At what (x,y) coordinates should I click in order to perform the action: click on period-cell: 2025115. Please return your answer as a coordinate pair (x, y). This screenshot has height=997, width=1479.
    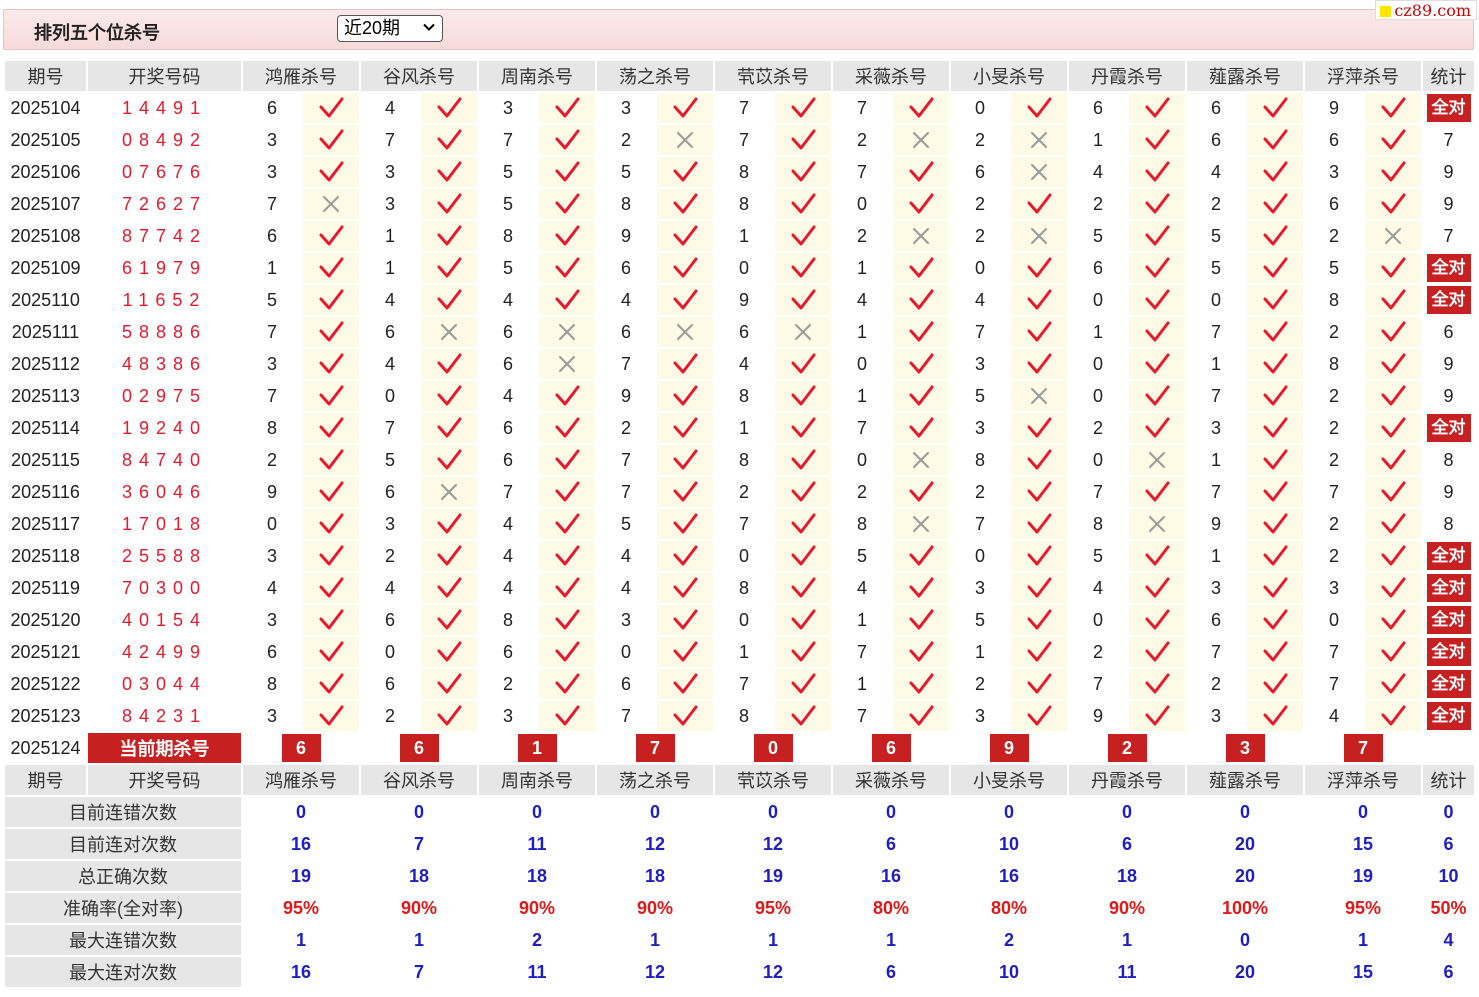
    Looking at the image, I should click on (45, 460).